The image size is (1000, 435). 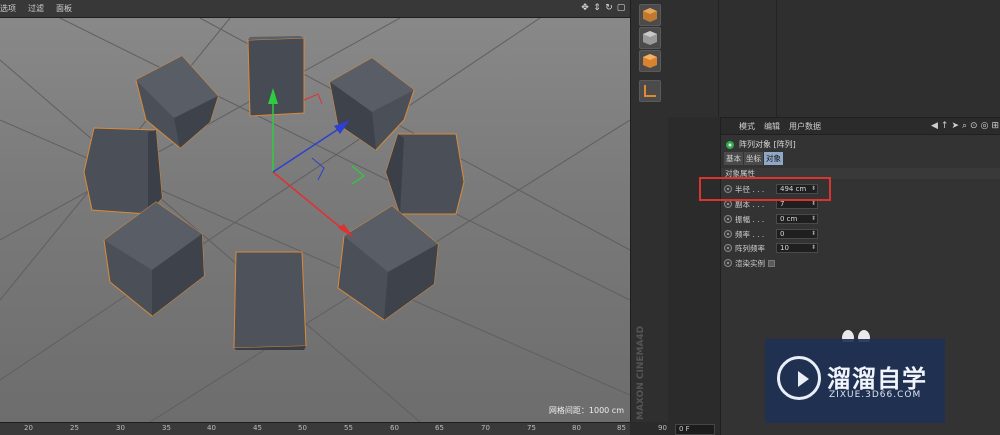 I want to click on timeline-tick: 60, so click(x=394, y=428).